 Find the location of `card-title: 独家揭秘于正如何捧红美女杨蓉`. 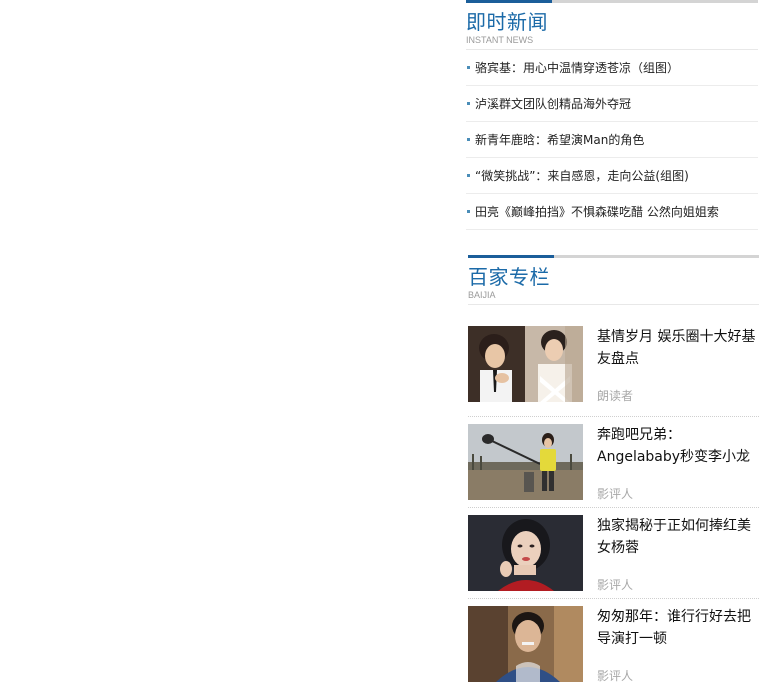

card-title: 独家揭秘于正如何捧红美女杨蓉 is located at coordinates (678, 537).